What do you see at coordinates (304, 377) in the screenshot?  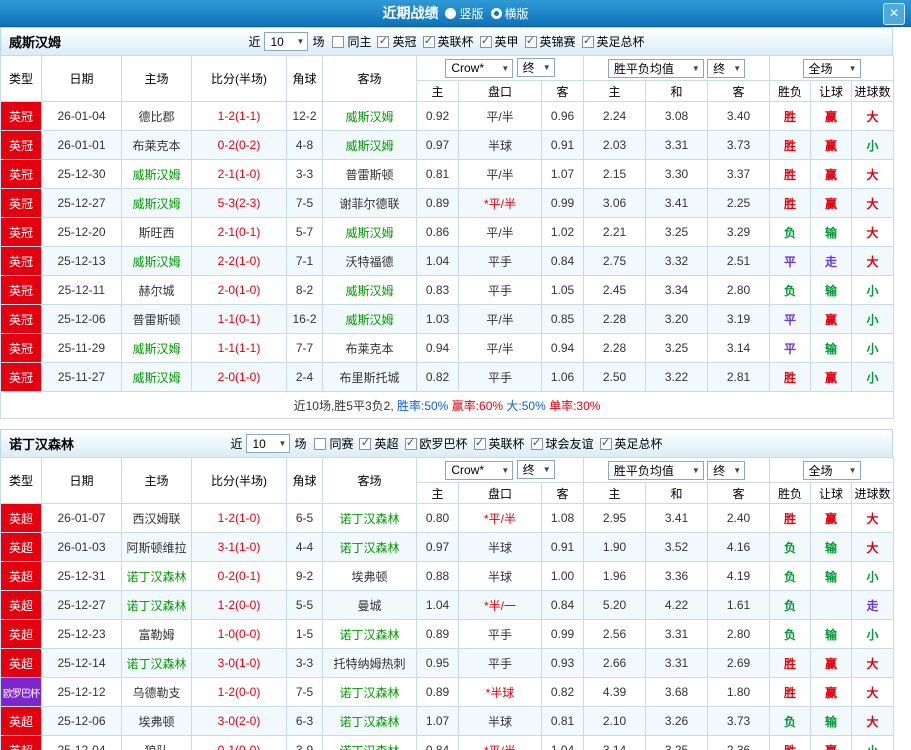 I see `corner-count: 2-4` at bounding box center [304, 377].